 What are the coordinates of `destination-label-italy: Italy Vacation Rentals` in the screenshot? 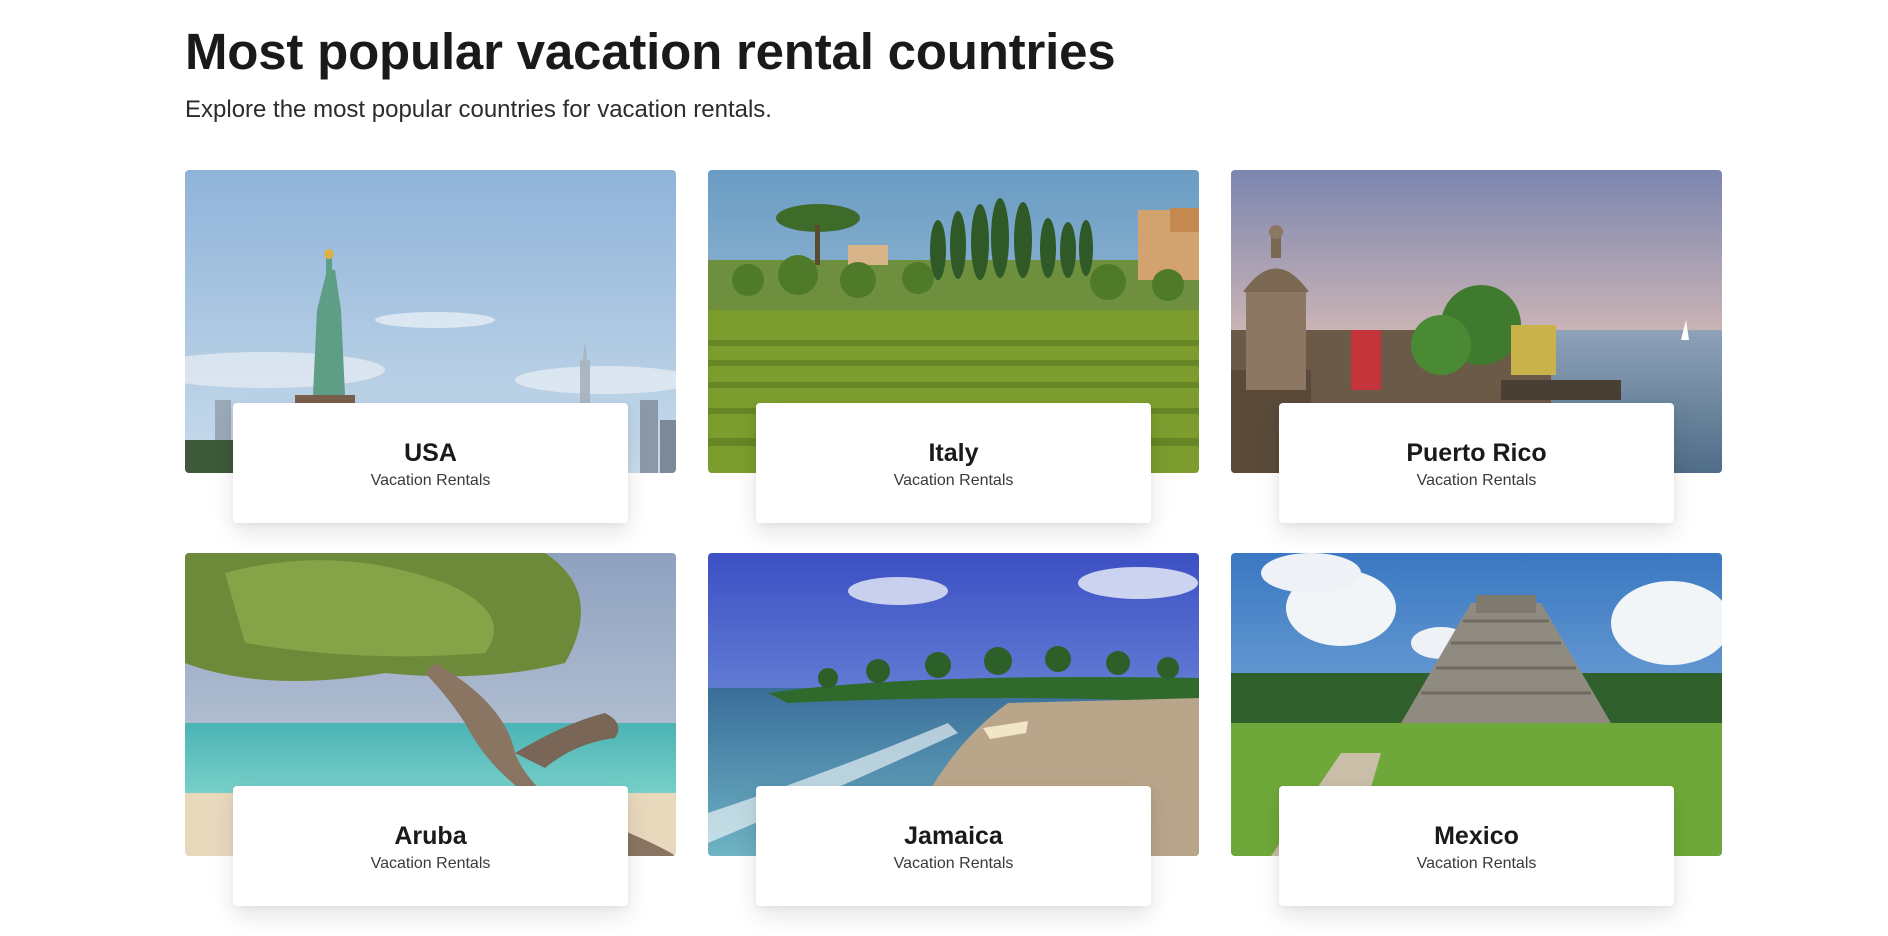 It's located at (953, 463).